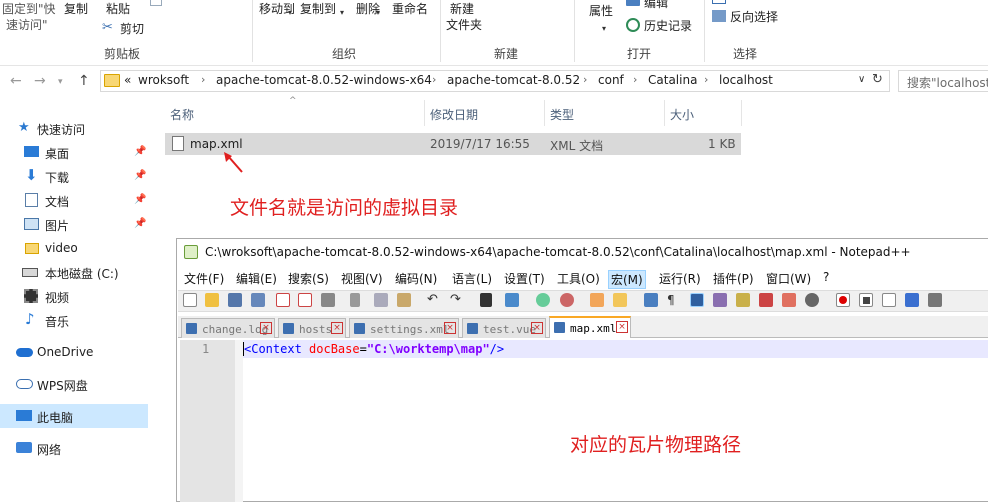 This screenshot has width=988, height=502. Describe the element at coordinates (283, 300) in the screenshot. I see `close-icon` at that location.